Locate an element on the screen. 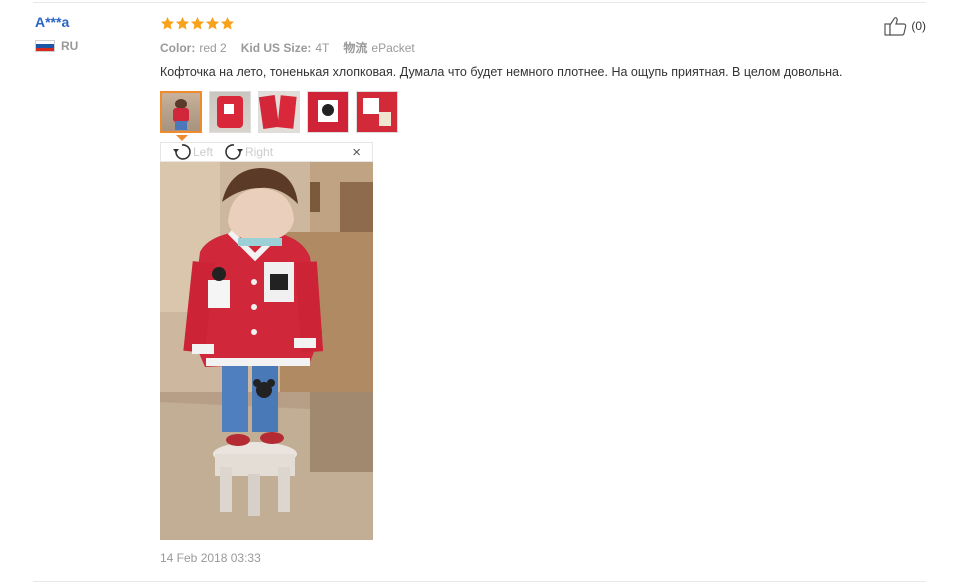 This screenshot has height=585, width=959. shipping-label: 物流 is located at coordinates (355, 48).